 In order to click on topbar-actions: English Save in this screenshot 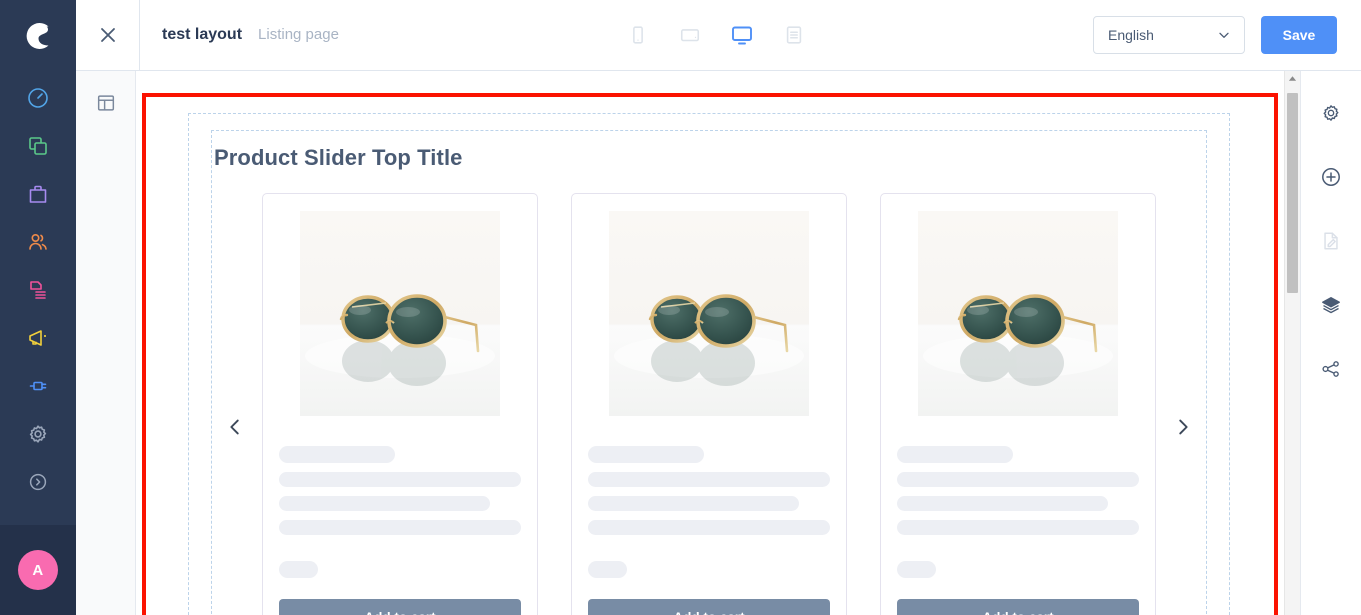, I will do `click(1227, 35)`.